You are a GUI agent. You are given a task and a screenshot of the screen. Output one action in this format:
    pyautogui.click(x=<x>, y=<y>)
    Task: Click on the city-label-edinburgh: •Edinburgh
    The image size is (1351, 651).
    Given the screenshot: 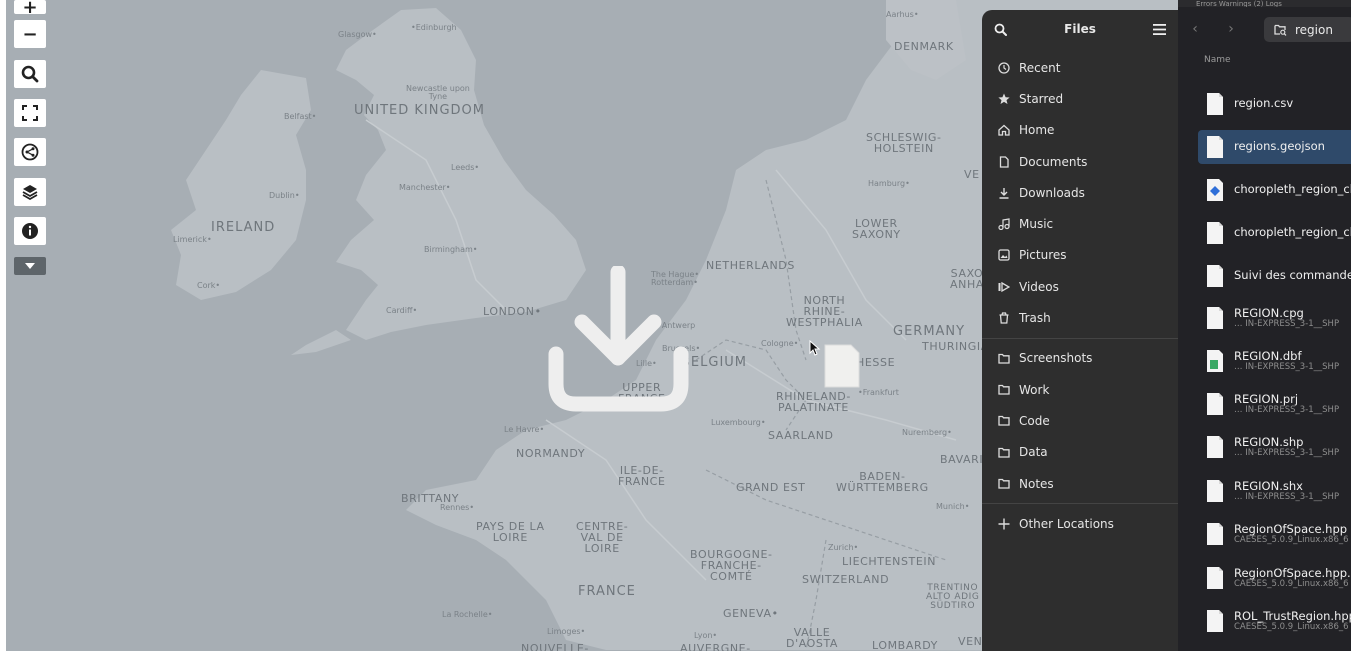 What is the action you would take?
    pyautogui.click(x=434, y=27)
    